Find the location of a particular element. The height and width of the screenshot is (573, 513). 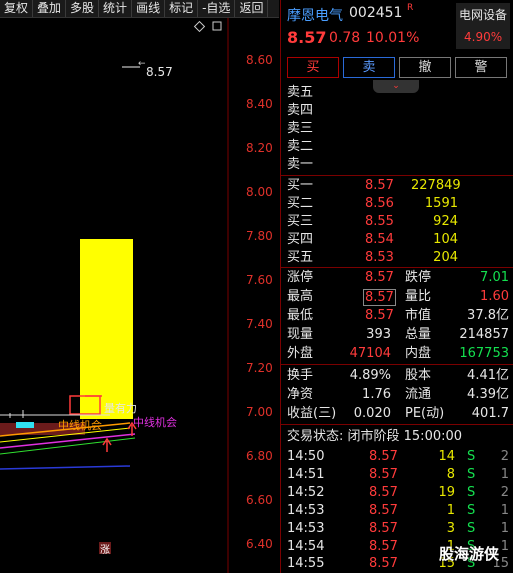

buy-level-price: 8.55 is located at coordinates (379, 221).